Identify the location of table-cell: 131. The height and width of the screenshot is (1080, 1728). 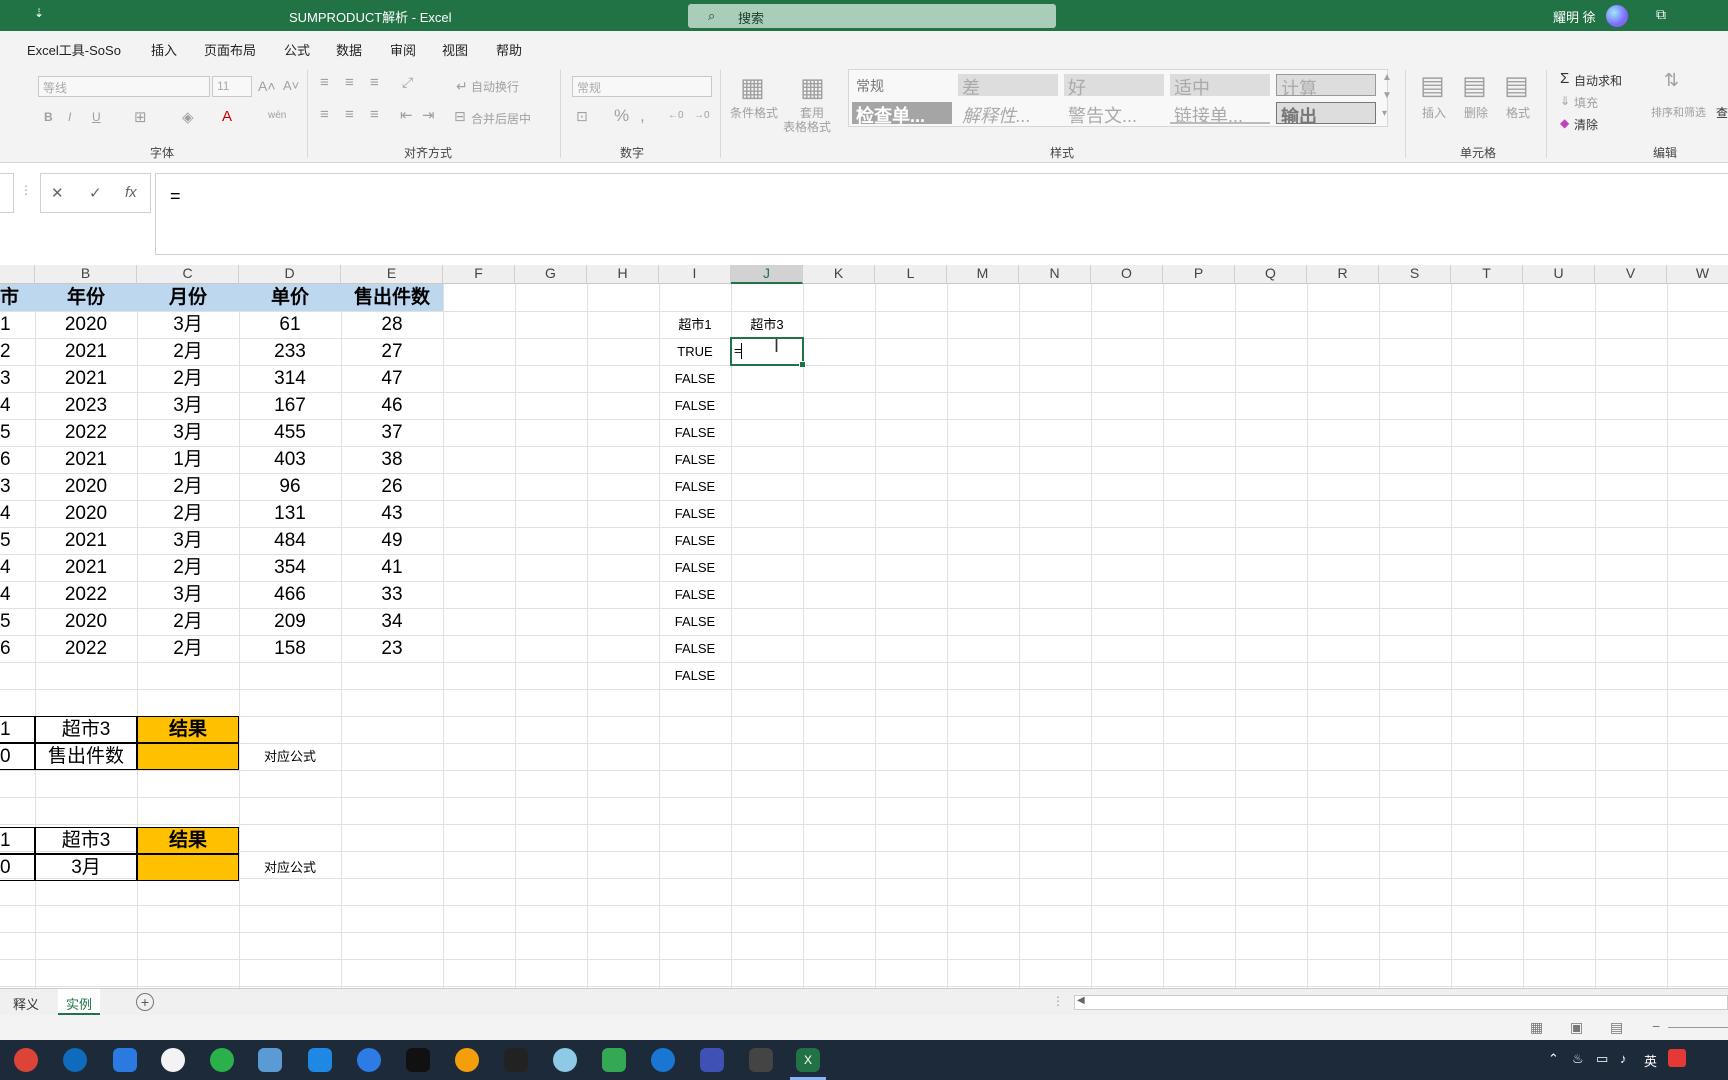
(290, 513).